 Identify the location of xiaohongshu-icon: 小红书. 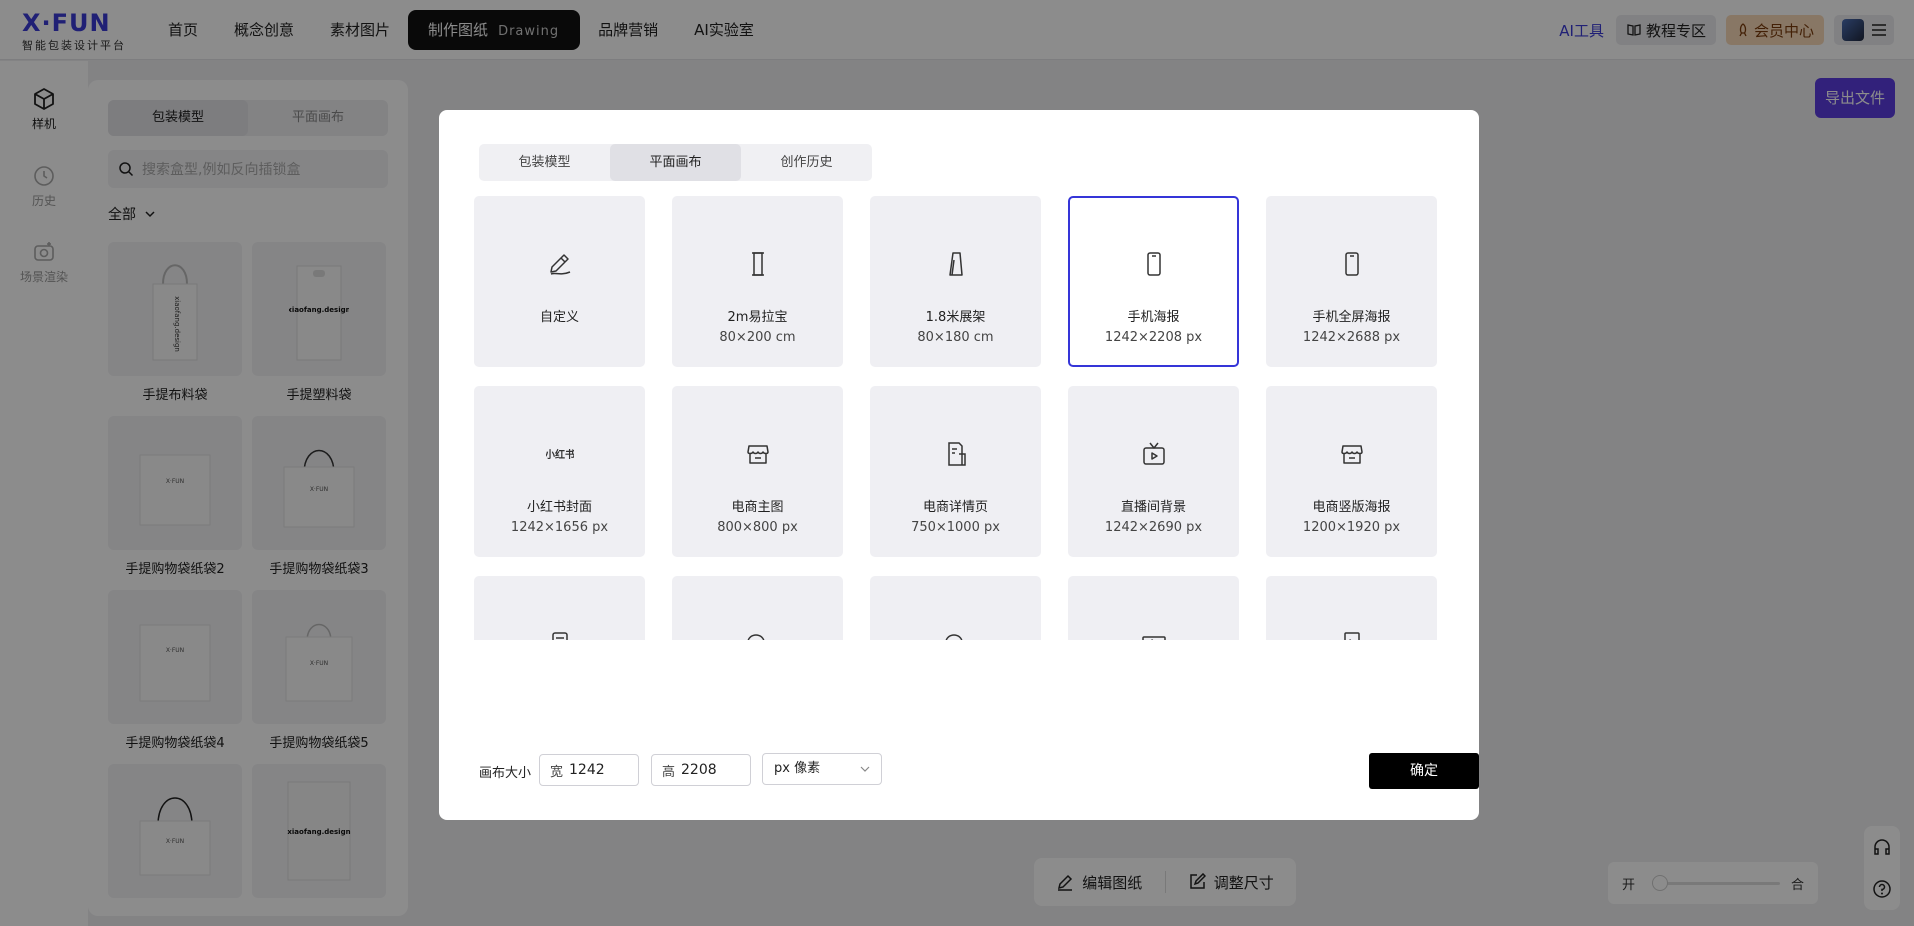
(559, 454).